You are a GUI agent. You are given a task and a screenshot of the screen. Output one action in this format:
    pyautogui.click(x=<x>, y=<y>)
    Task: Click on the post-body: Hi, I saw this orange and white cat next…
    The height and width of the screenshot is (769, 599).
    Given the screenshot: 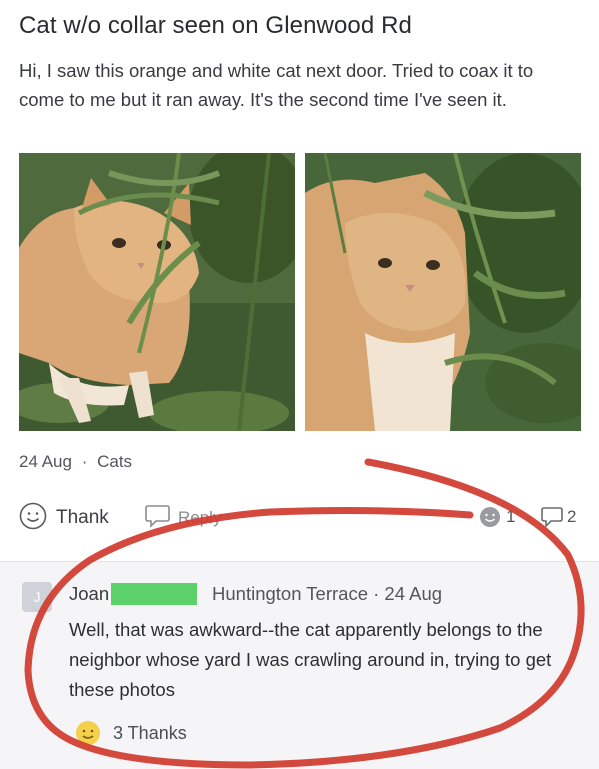 What is the action you would take?
    pyautogui.click(x=276, y=85)
    